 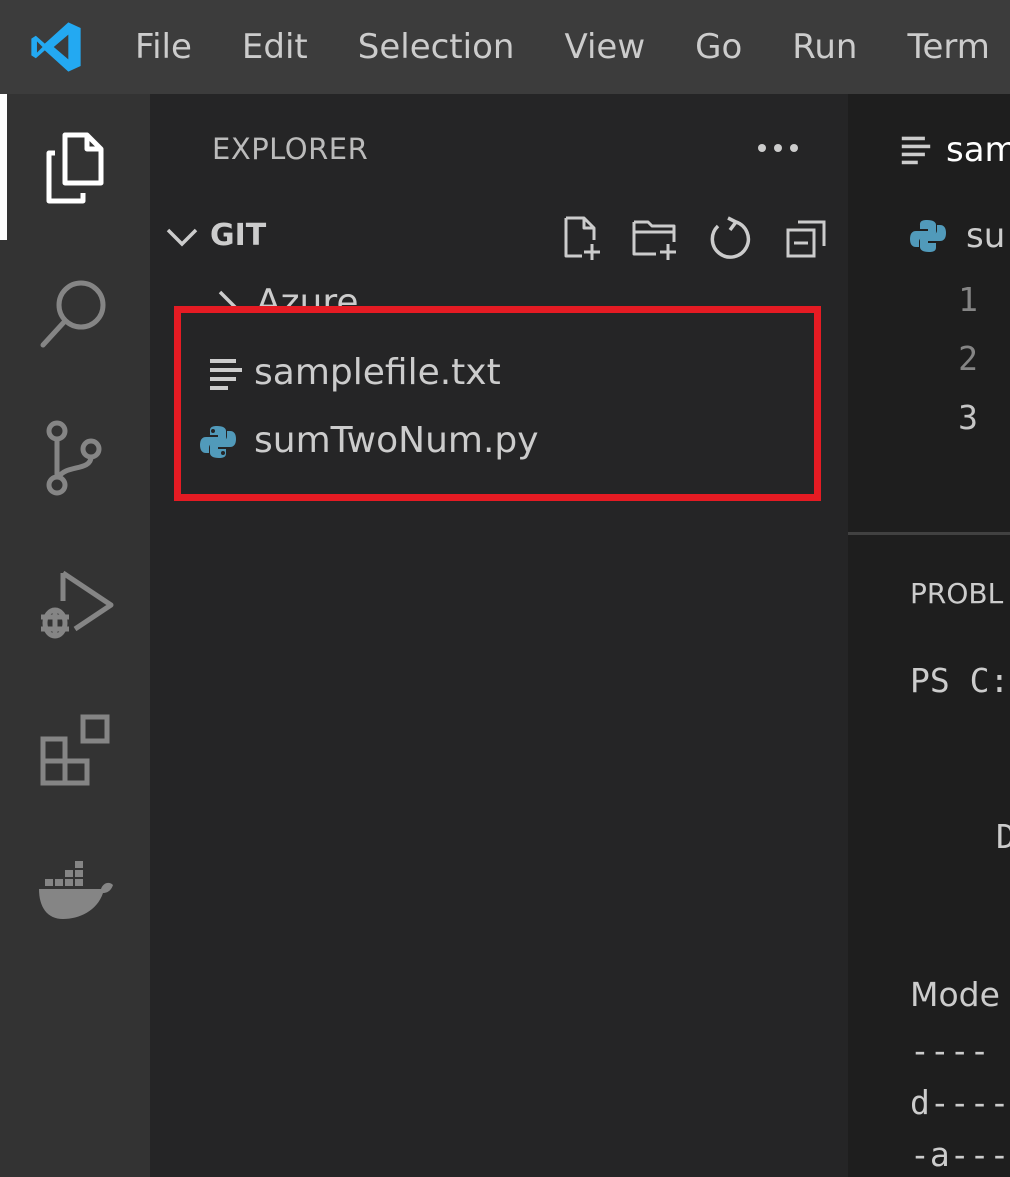 I want to click on activity-search, so click(x=75, y=313).